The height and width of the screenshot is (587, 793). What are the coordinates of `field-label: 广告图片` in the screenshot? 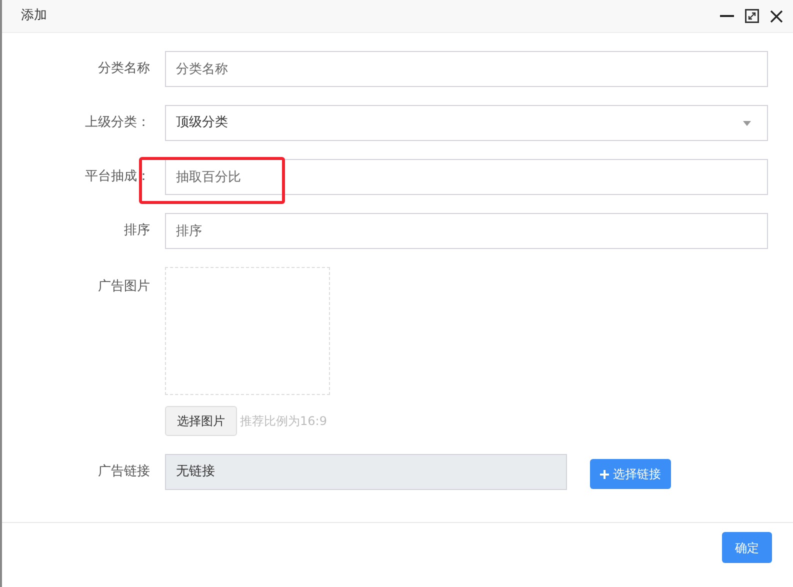 It's located at (124, 286).